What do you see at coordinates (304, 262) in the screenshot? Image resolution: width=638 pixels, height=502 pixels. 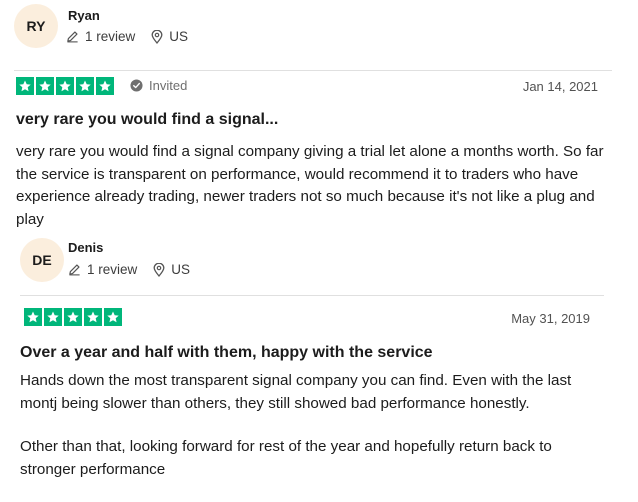 I see `review-author: DE Denis 1 review US` at bounding box center [304, 262].